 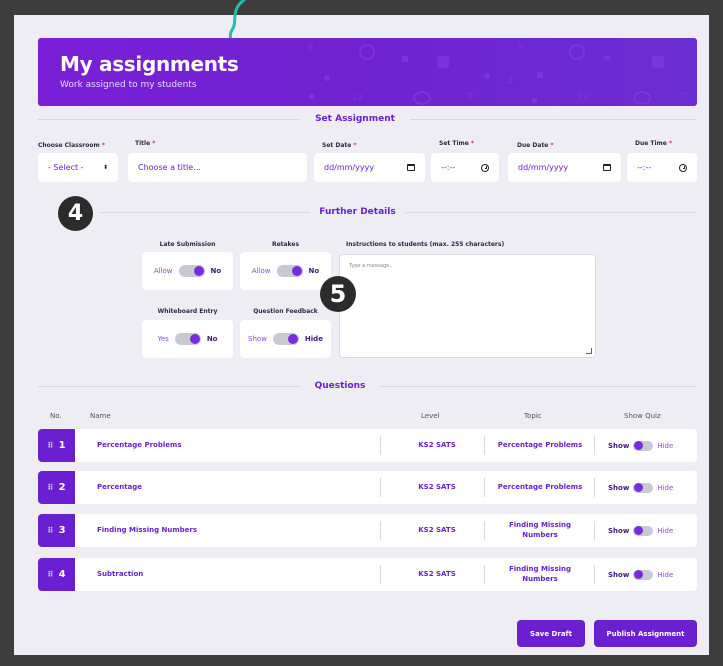 What do you see at coordinates (338, 294) in the screenshot?
I see `annotation-badge-5: 5` at bounding box center [338, 294].